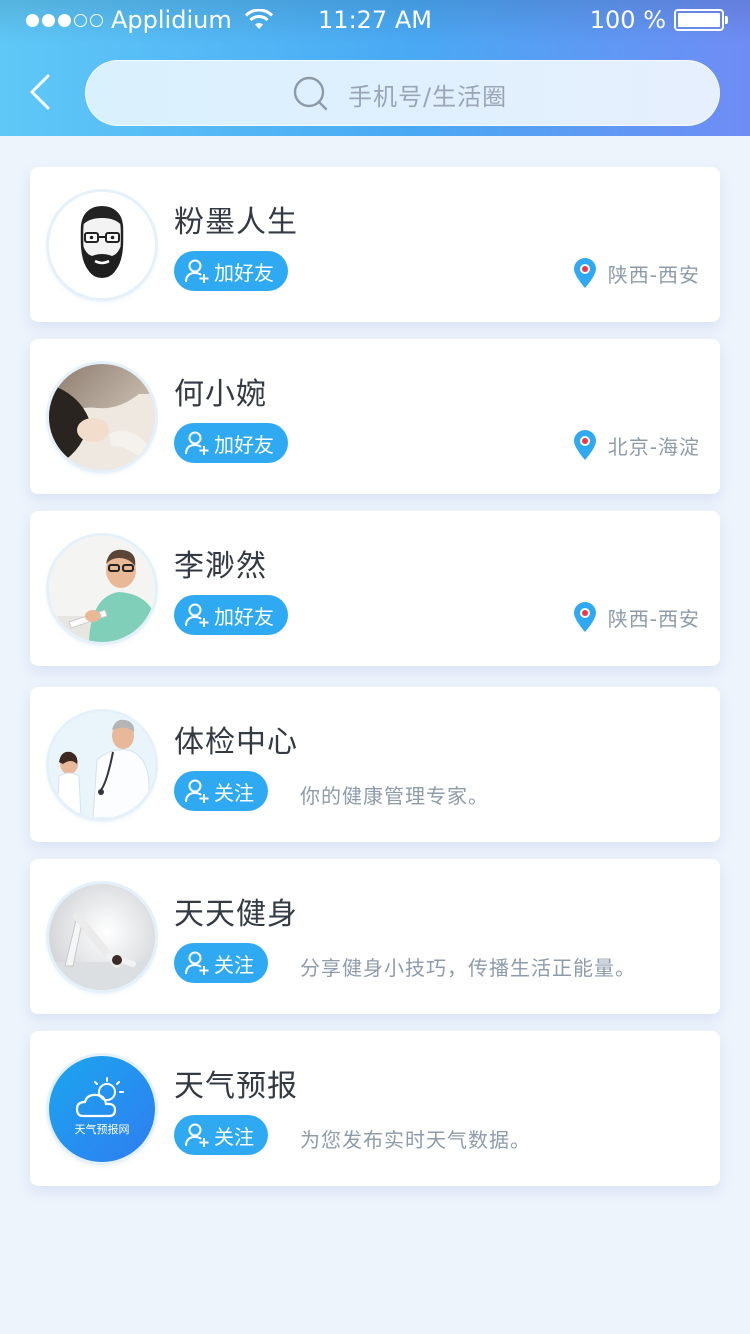 Image resolution: width=750 pixels, height=1334 pixels. I want to click on list-item: 粉墨人生 加好友 陕西-西安, so click(375, 244).